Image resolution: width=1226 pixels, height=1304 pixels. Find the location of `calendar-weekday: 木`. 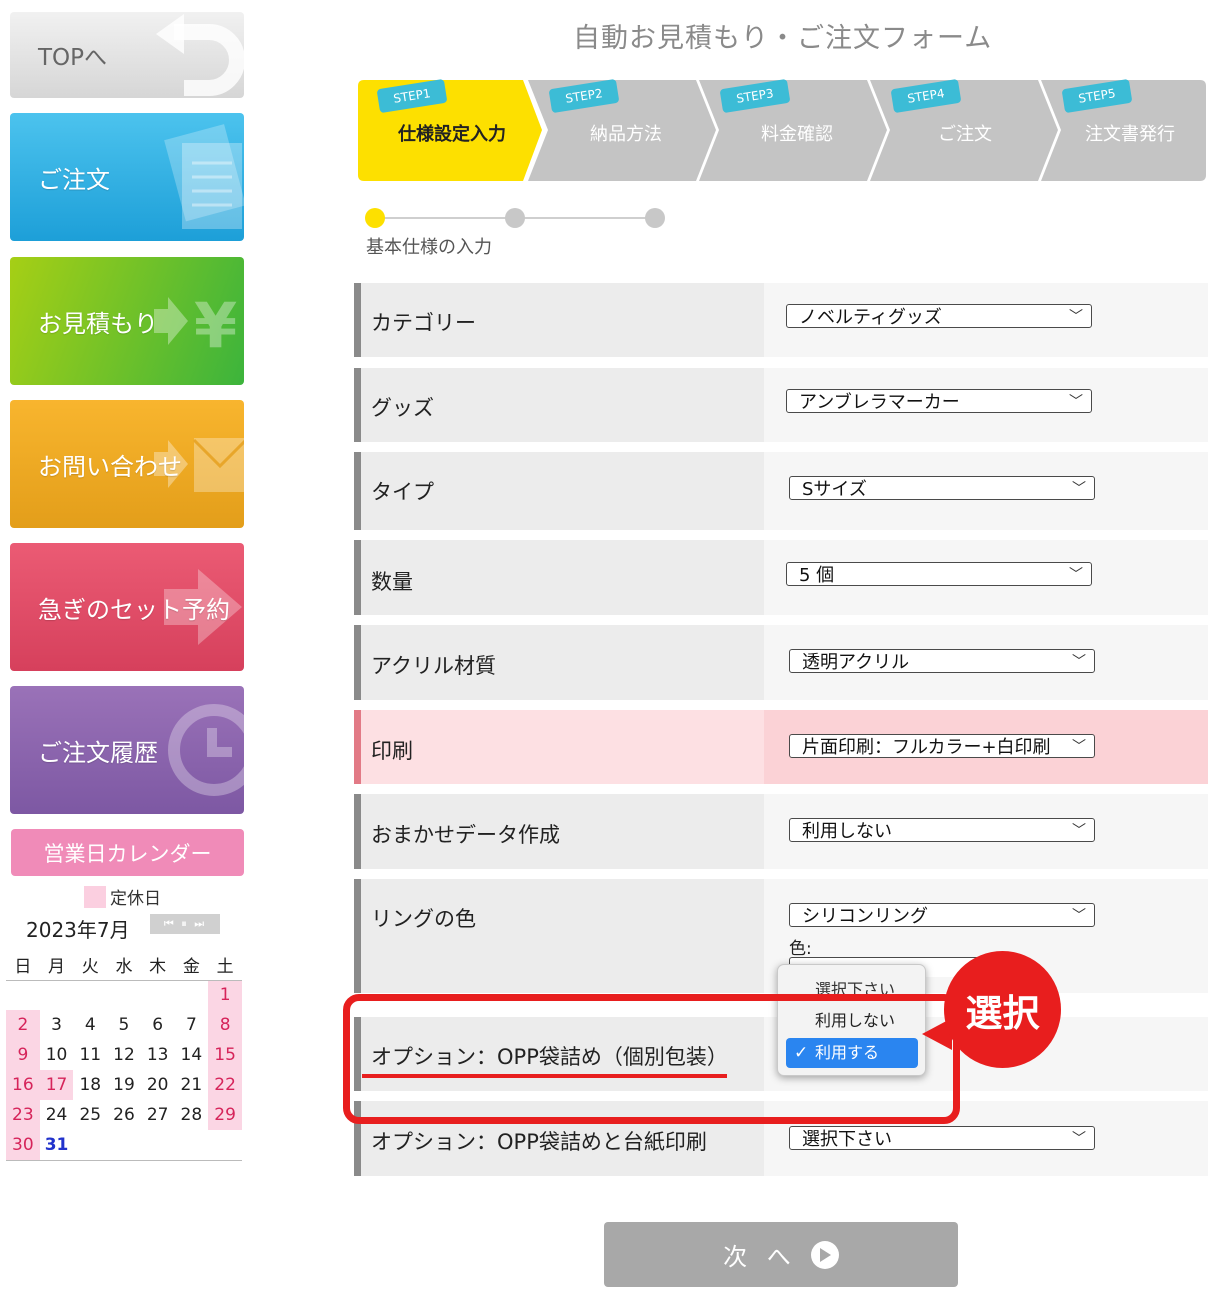

calendar-weekday: 木 is located at coordinates (157, 965).